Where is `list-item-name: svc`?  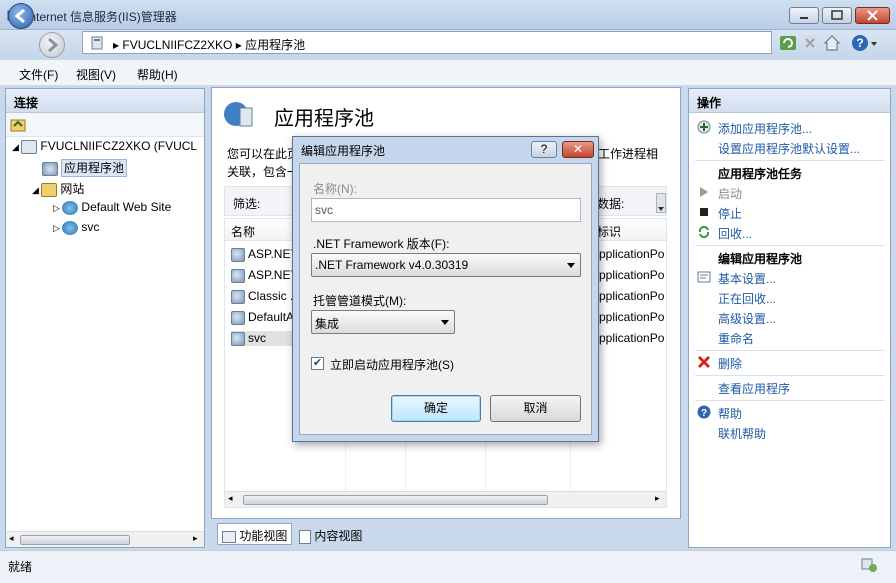
list-item-name: svc is located at coordinates (257, 338).